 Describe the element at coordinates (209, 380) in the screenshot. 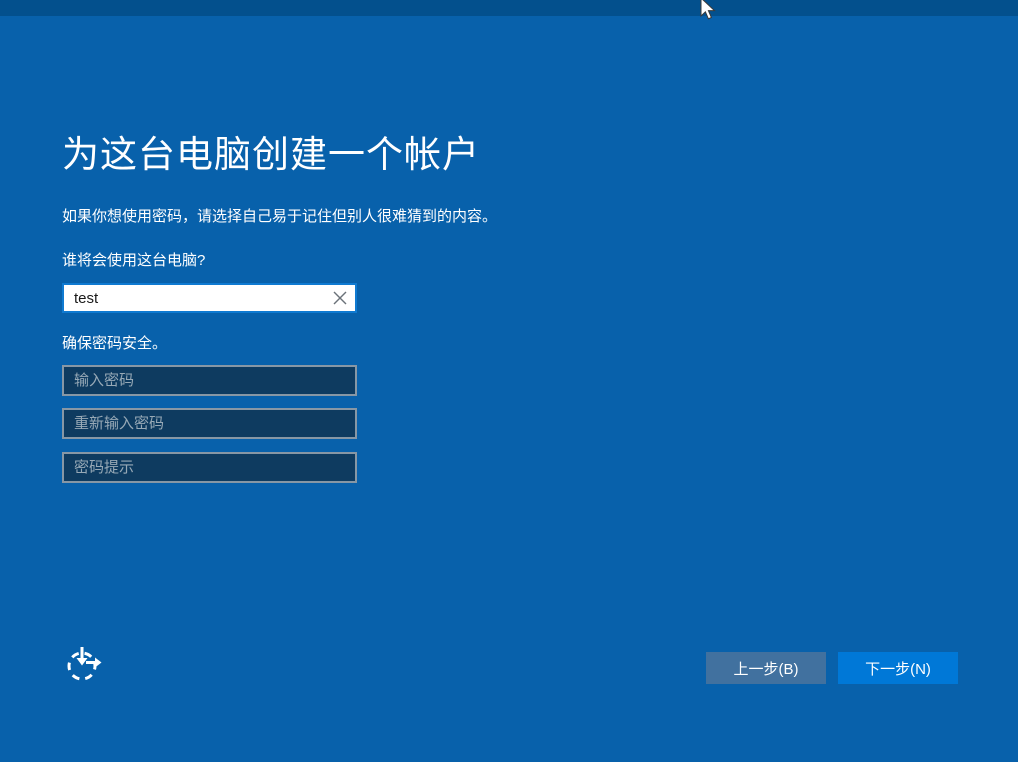

I see `password-input` at that location.